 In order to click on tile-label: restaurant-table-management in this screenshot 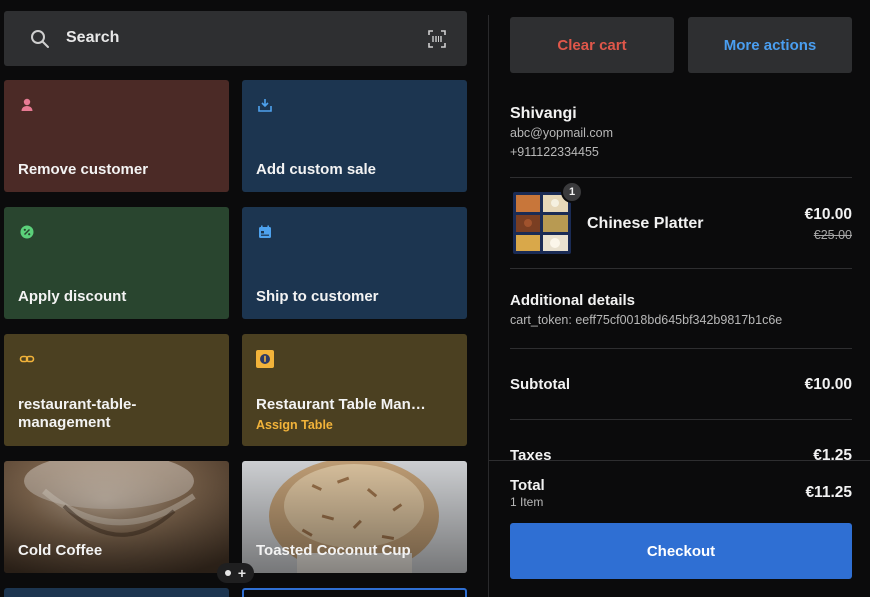, I will do `click(77, 413)`.